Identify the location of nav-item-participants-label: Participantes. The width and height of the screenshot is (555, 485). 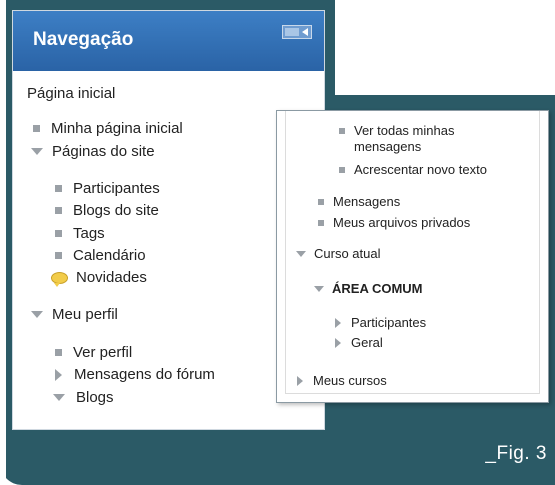
(116, 188).